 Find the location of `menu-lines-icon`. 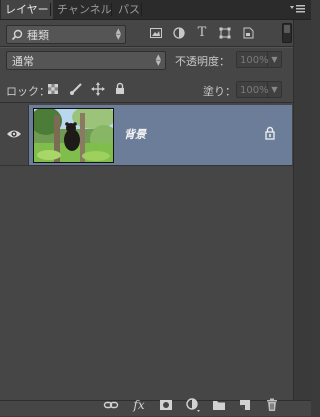

menu-lines-icon is located at coordinates (297, 9).